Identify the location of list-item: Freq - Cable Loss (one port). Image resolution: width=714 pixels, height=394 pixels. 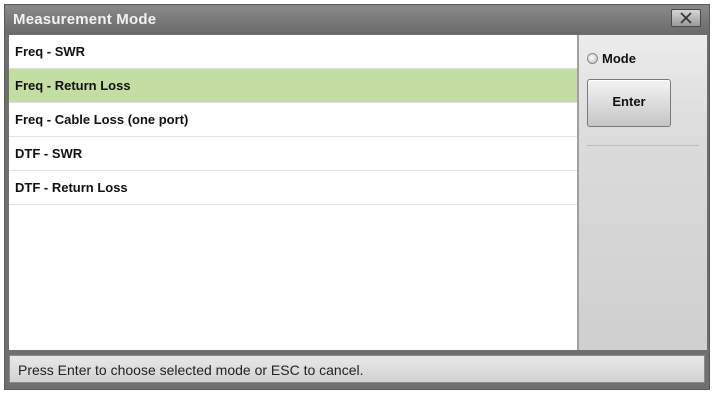
(293, 120).